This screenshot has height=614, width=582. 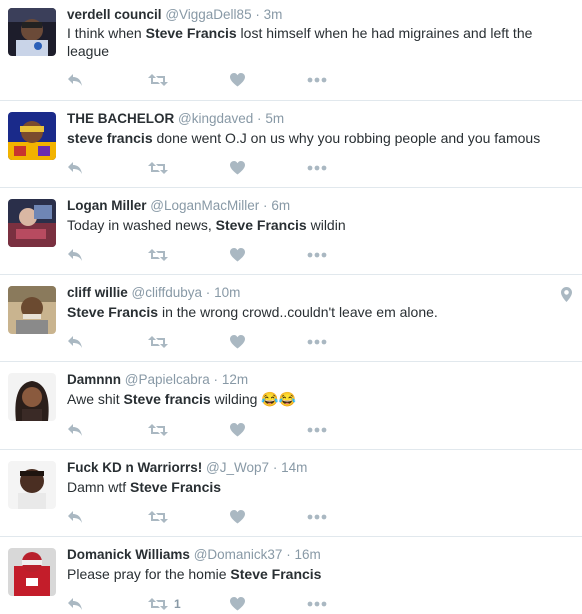 I want to click on display-name: Domanick Williams, so click(x=128, y=554).